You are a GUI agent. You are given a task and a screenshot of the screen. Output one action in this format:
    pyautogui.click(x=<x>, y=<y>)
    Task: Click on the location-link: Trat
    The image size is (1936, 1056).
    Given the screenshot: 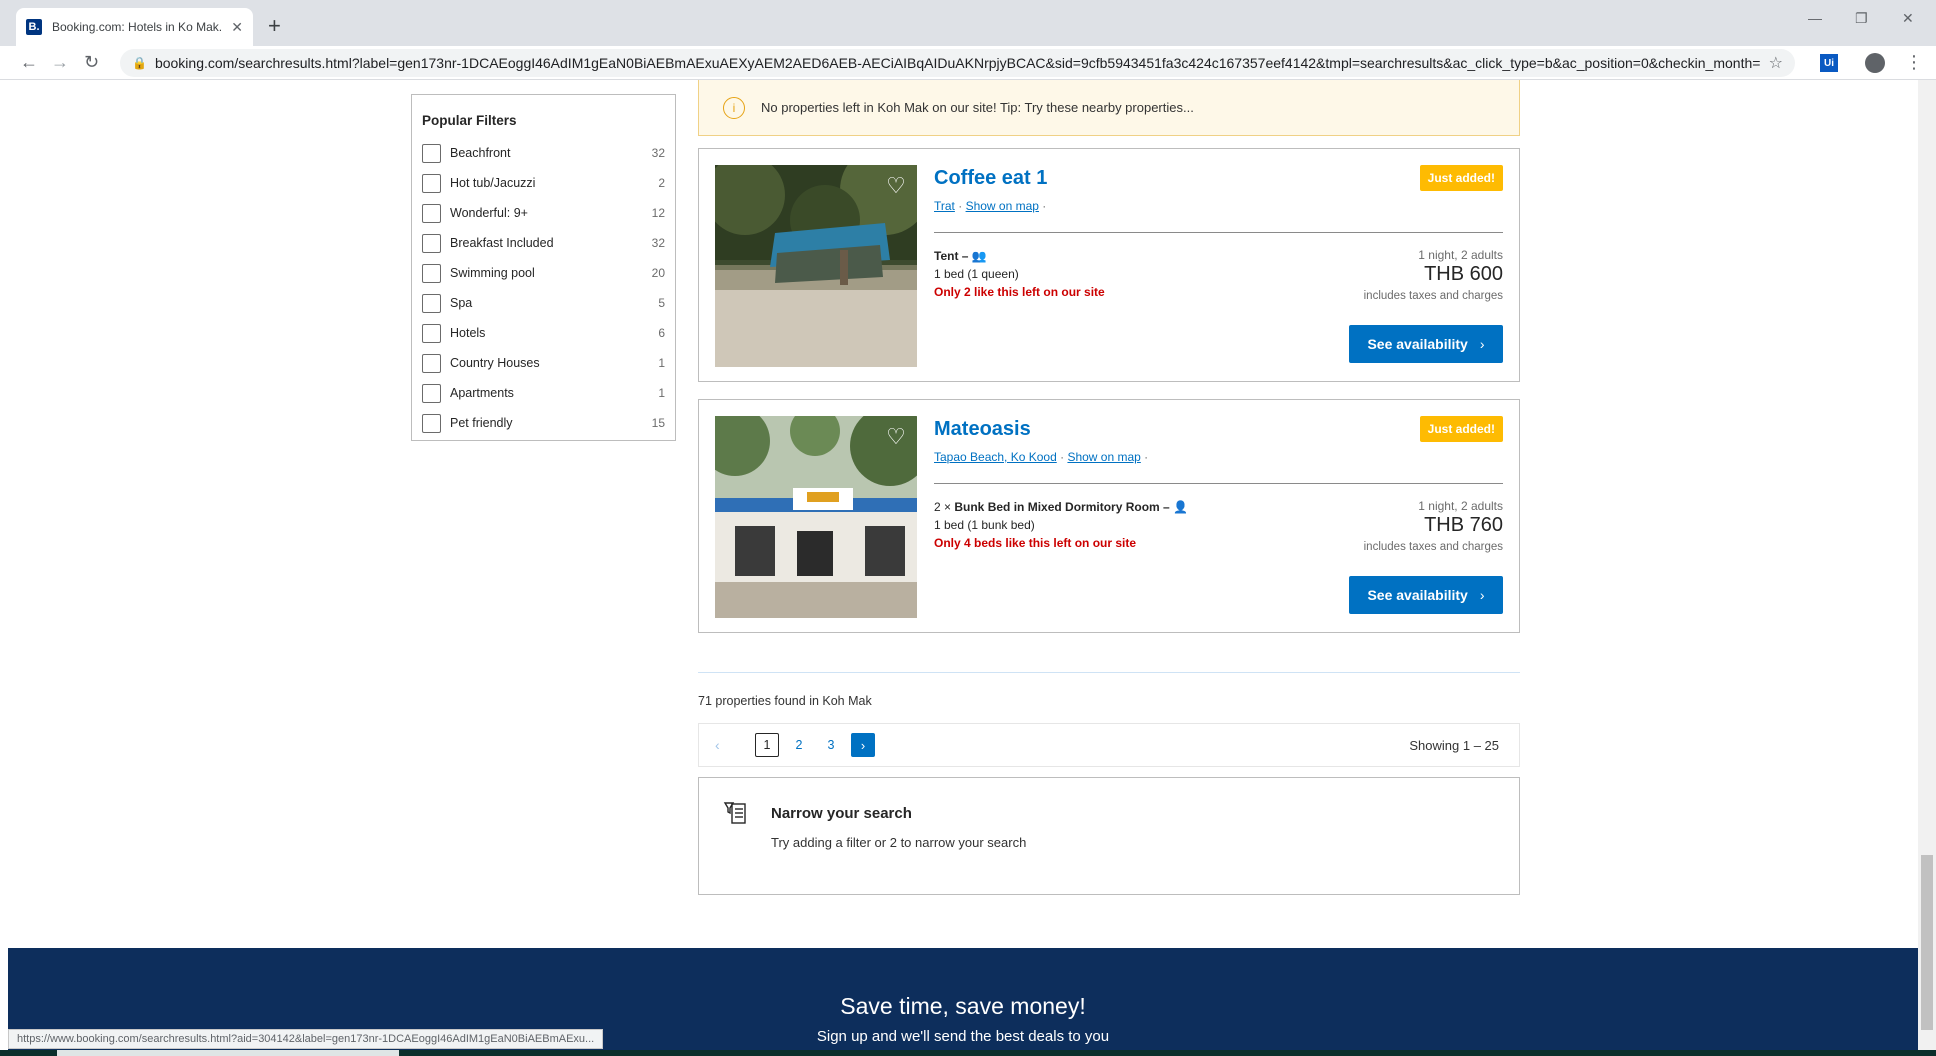 What is the action you would take?
    pyautogui.click(x=944, y=206)
    